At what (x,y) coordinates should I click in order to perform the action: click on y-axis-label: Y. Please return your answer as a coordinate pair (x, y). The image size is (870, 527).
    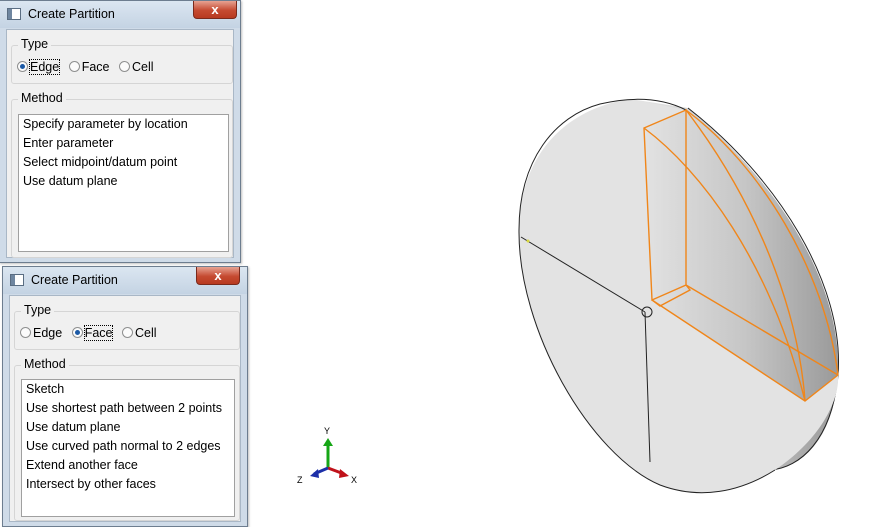
    Looking at the image, I should click on (327, 431).